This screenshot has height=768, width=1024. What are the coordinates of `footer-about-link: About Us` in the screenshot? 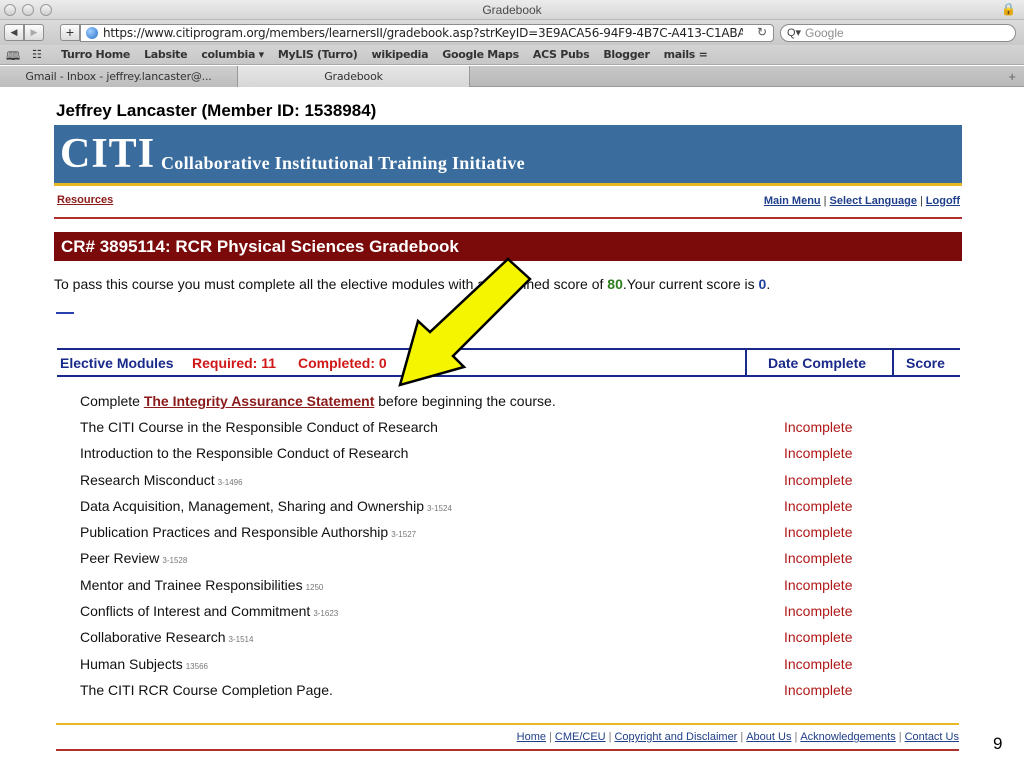 It's located at (768, 737).